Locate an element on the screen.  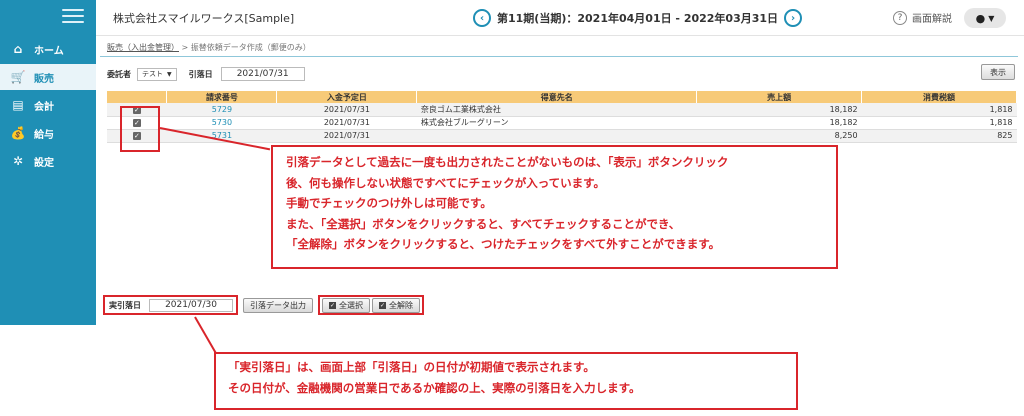
fiscal-period-selector: ‹ 第11期(当期)：2021年04月01日 - 2022年03月31日 › is located at coordinates (638, 18).